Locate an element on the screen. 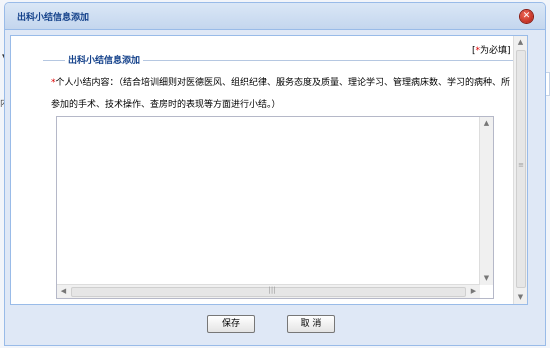 The width and height of the screenshot is (550, 348). scroll-right-icon: ▶ is located at coordinates (473, 291).